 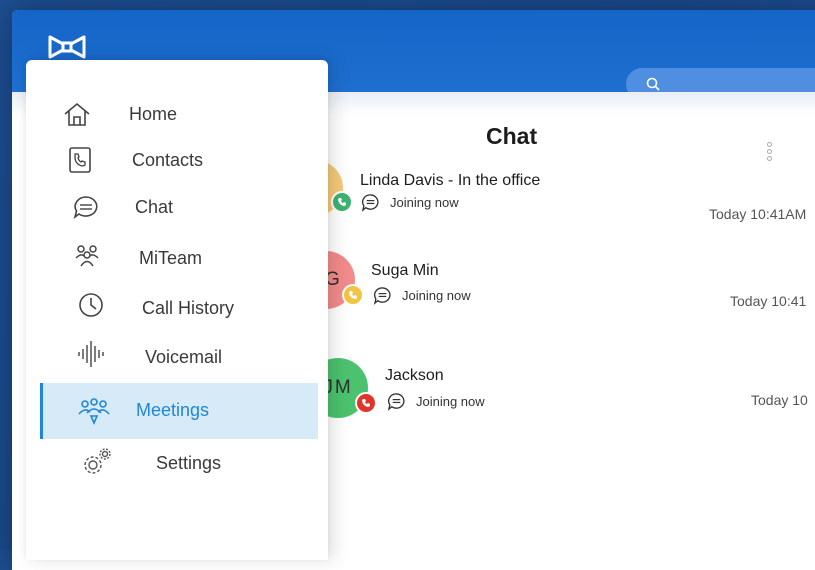 What do you see at coordinates (189, 463) in the screenshot?
I see `sidebar-item-label: Settings` at bounding box center [189, 463].